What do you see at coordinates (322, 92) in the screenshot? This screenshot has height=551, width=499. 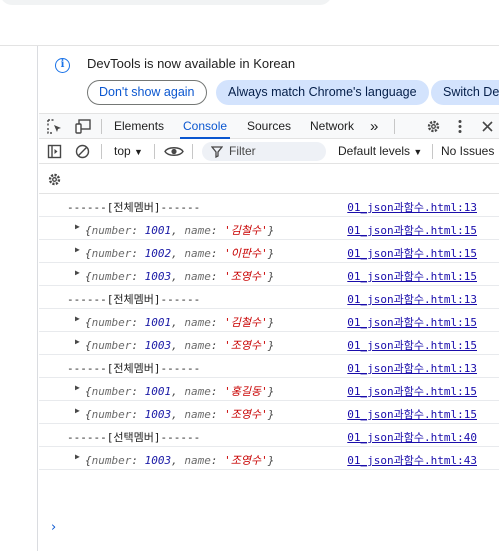 I see `always-match-language-button: Always match Chrome's language` at bounding box center [322, 92].